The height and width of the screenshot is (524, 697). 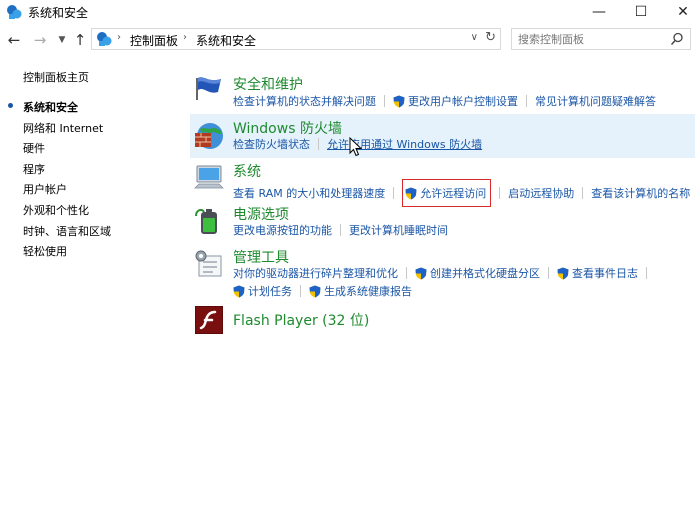 What do you see at coordinates (268, 84) in the screenshot?
I see `category-title: 安全和维护` at bounding box center [268, 84].